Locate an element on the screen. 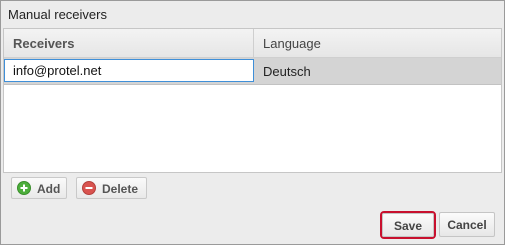 This screenshot has width=505, height=245. language-cell: Deutsch is located at coordinates (377, 71).